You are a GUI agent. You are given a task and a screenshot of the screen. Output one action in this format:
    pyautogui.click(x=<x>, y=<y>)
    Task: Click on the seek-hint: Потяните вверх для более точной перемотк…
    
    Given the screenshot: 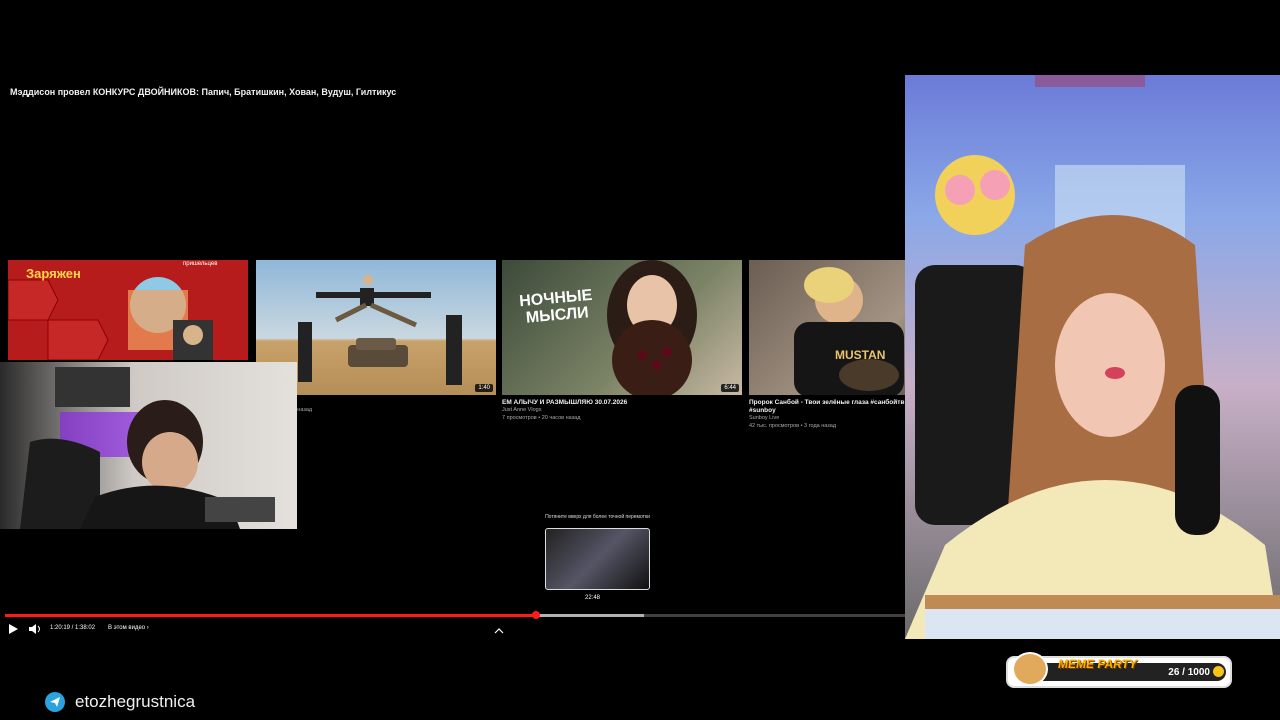 What is the action you would take?
    pyautogui.click(x=597, y=517)
    